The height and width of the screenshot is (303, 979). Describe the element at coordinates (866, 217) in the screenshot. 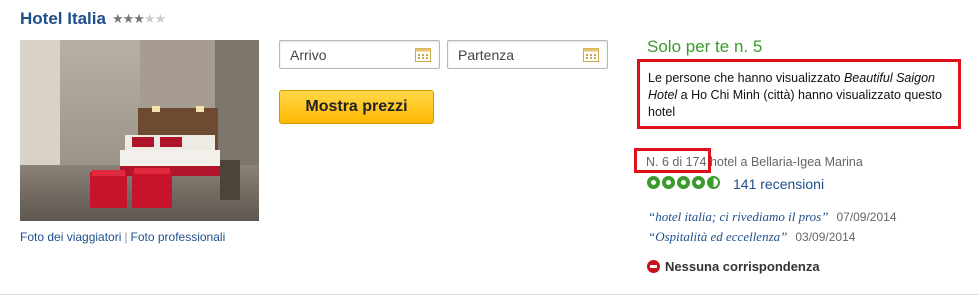

I see `review-date: 07/09/2014` at that location.